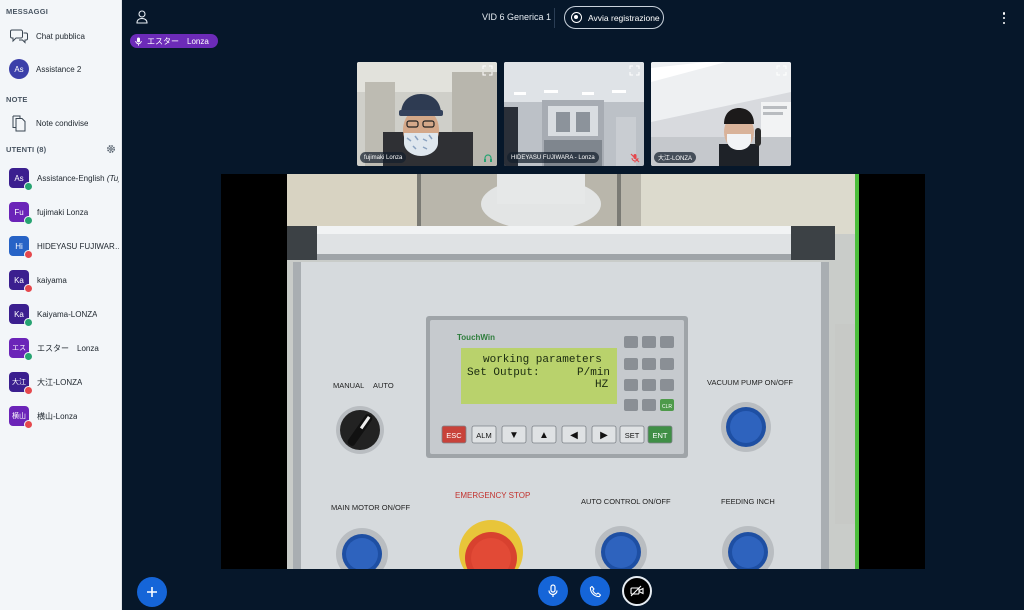  I want to click on hmi-key-label: ◀, so click(574, 435).